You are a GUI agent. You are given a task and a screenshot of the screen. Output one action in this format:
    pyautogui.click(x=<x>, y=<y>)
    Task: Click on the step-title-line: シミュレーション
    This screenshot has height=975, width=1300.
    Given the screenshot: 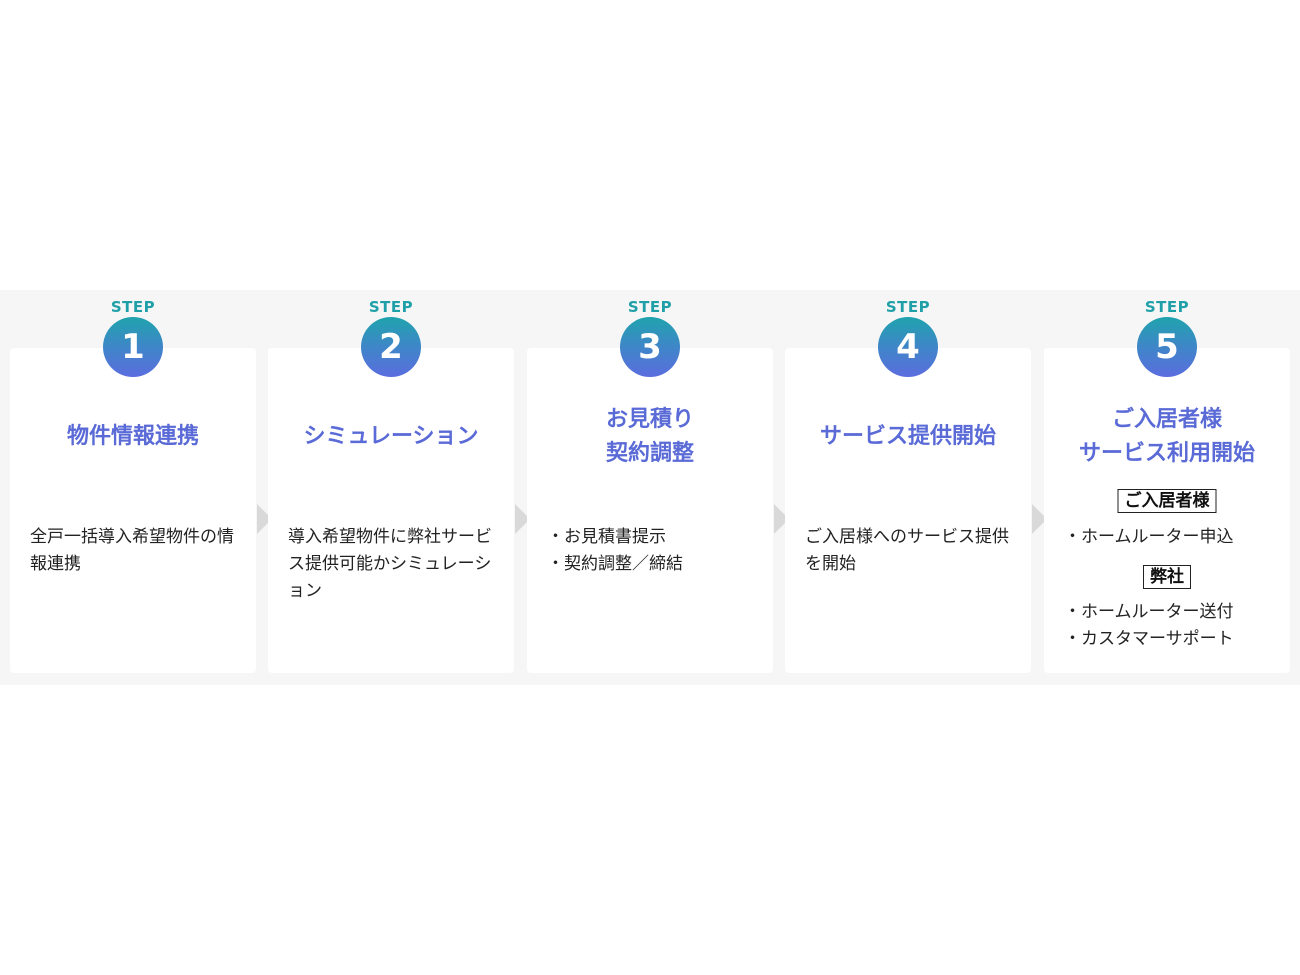 What is the action you would take?
    pyautogui.click(x=391, y=436)
    